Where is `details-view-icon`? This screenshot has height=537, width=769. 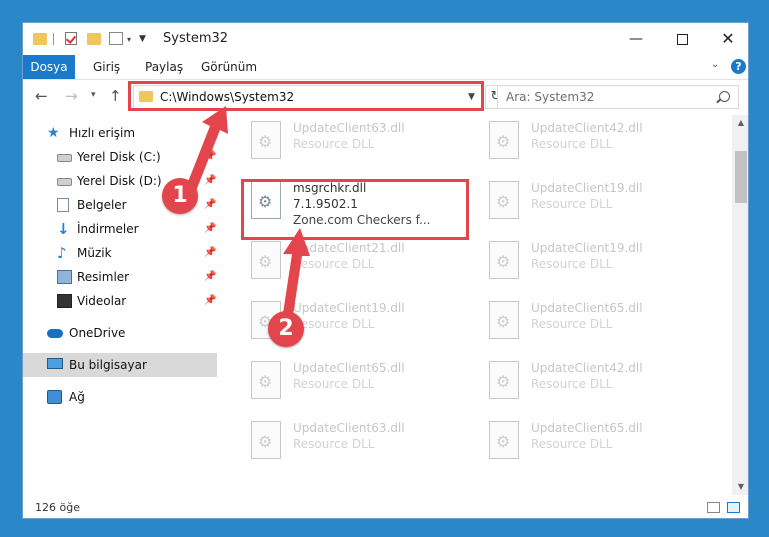 details-view-icon is located at coordinates (713, 507).